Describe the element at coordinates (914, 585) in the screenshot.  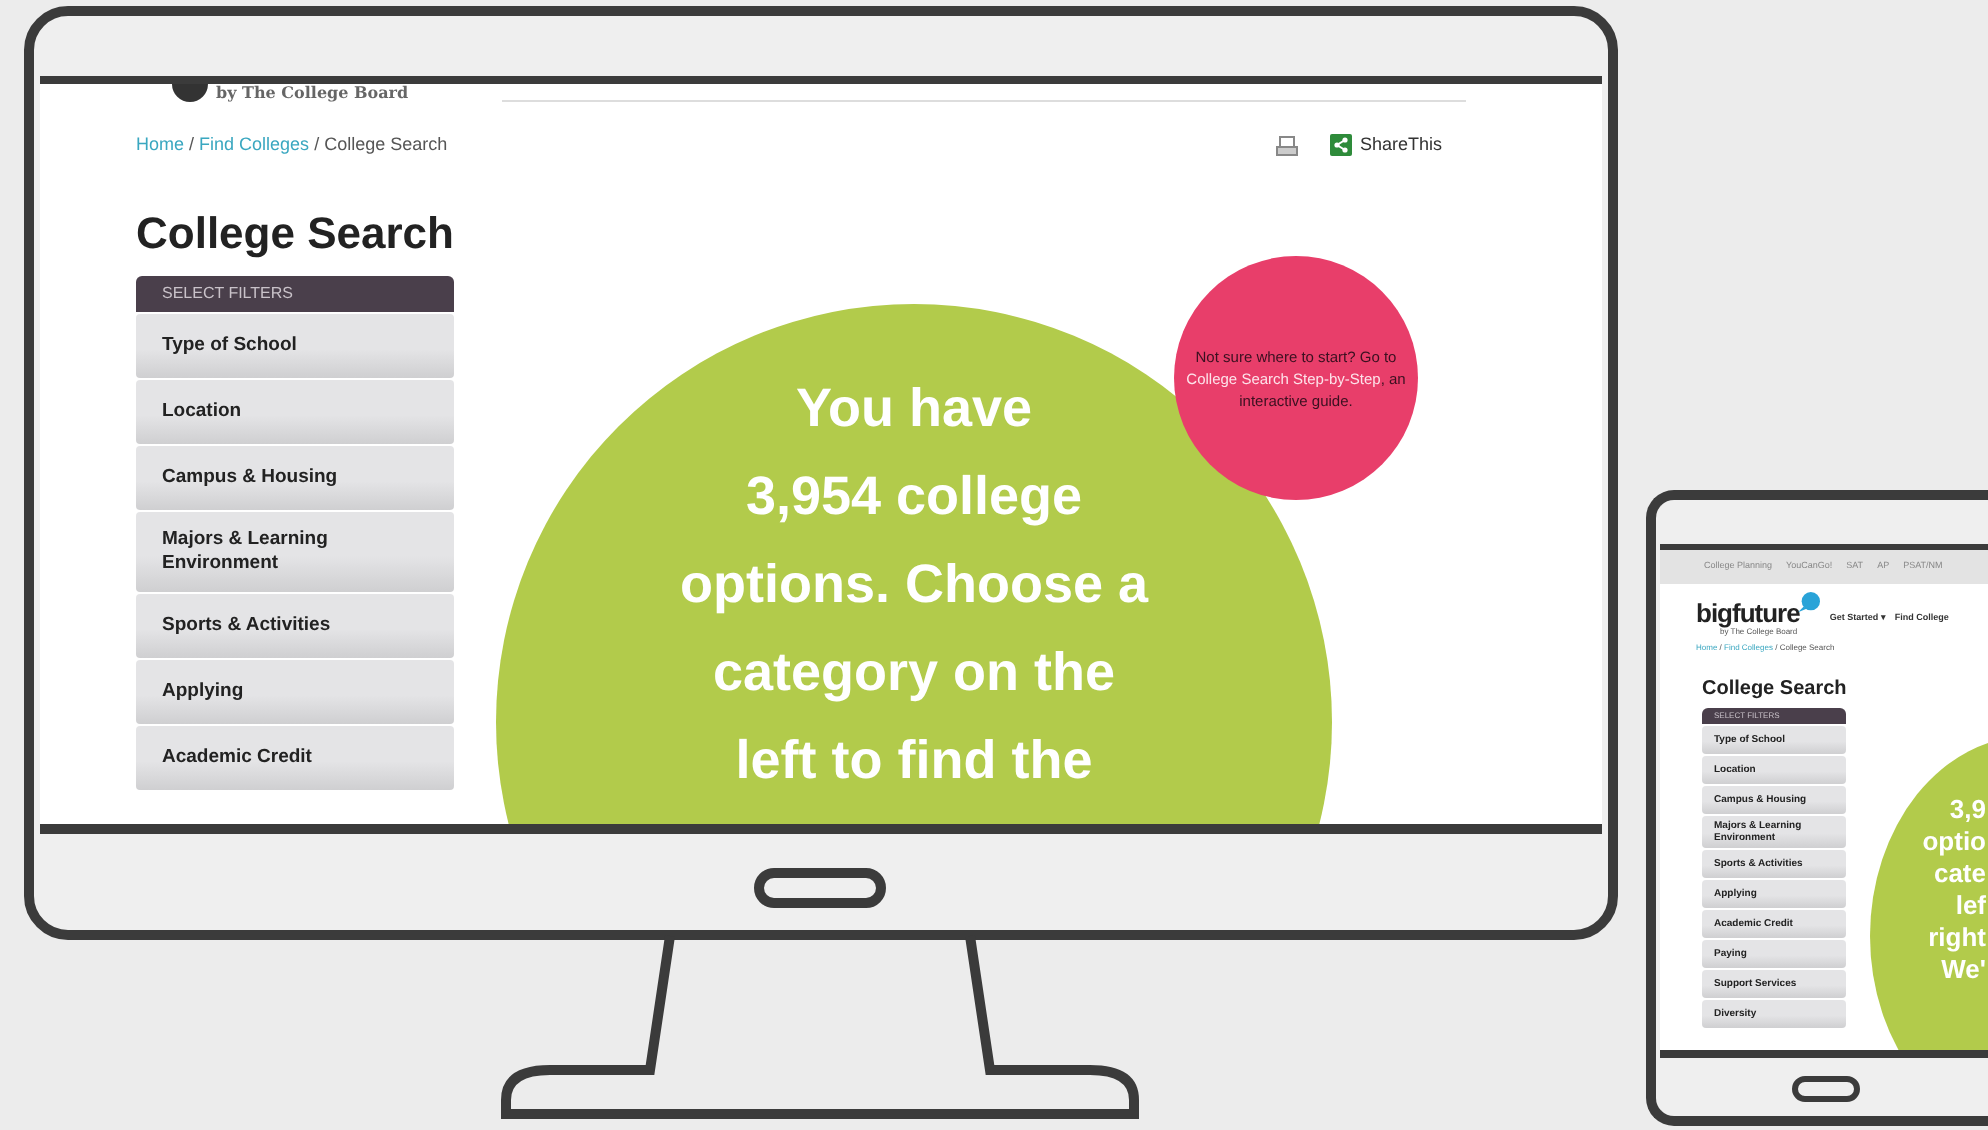
I see `headline-text: You have 3,954 college options. Choose a category on the left to find the` at that location.